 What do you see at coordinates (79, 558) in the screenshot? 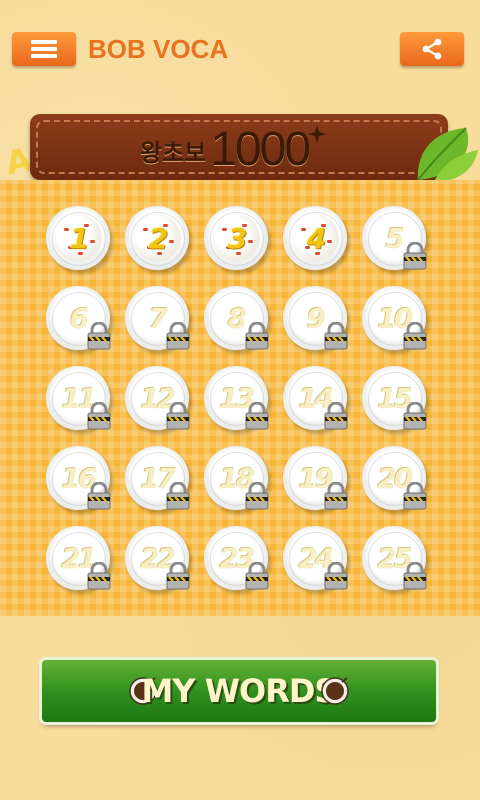
I see `level-plate-21: 21` at bounding box center [79, 558].